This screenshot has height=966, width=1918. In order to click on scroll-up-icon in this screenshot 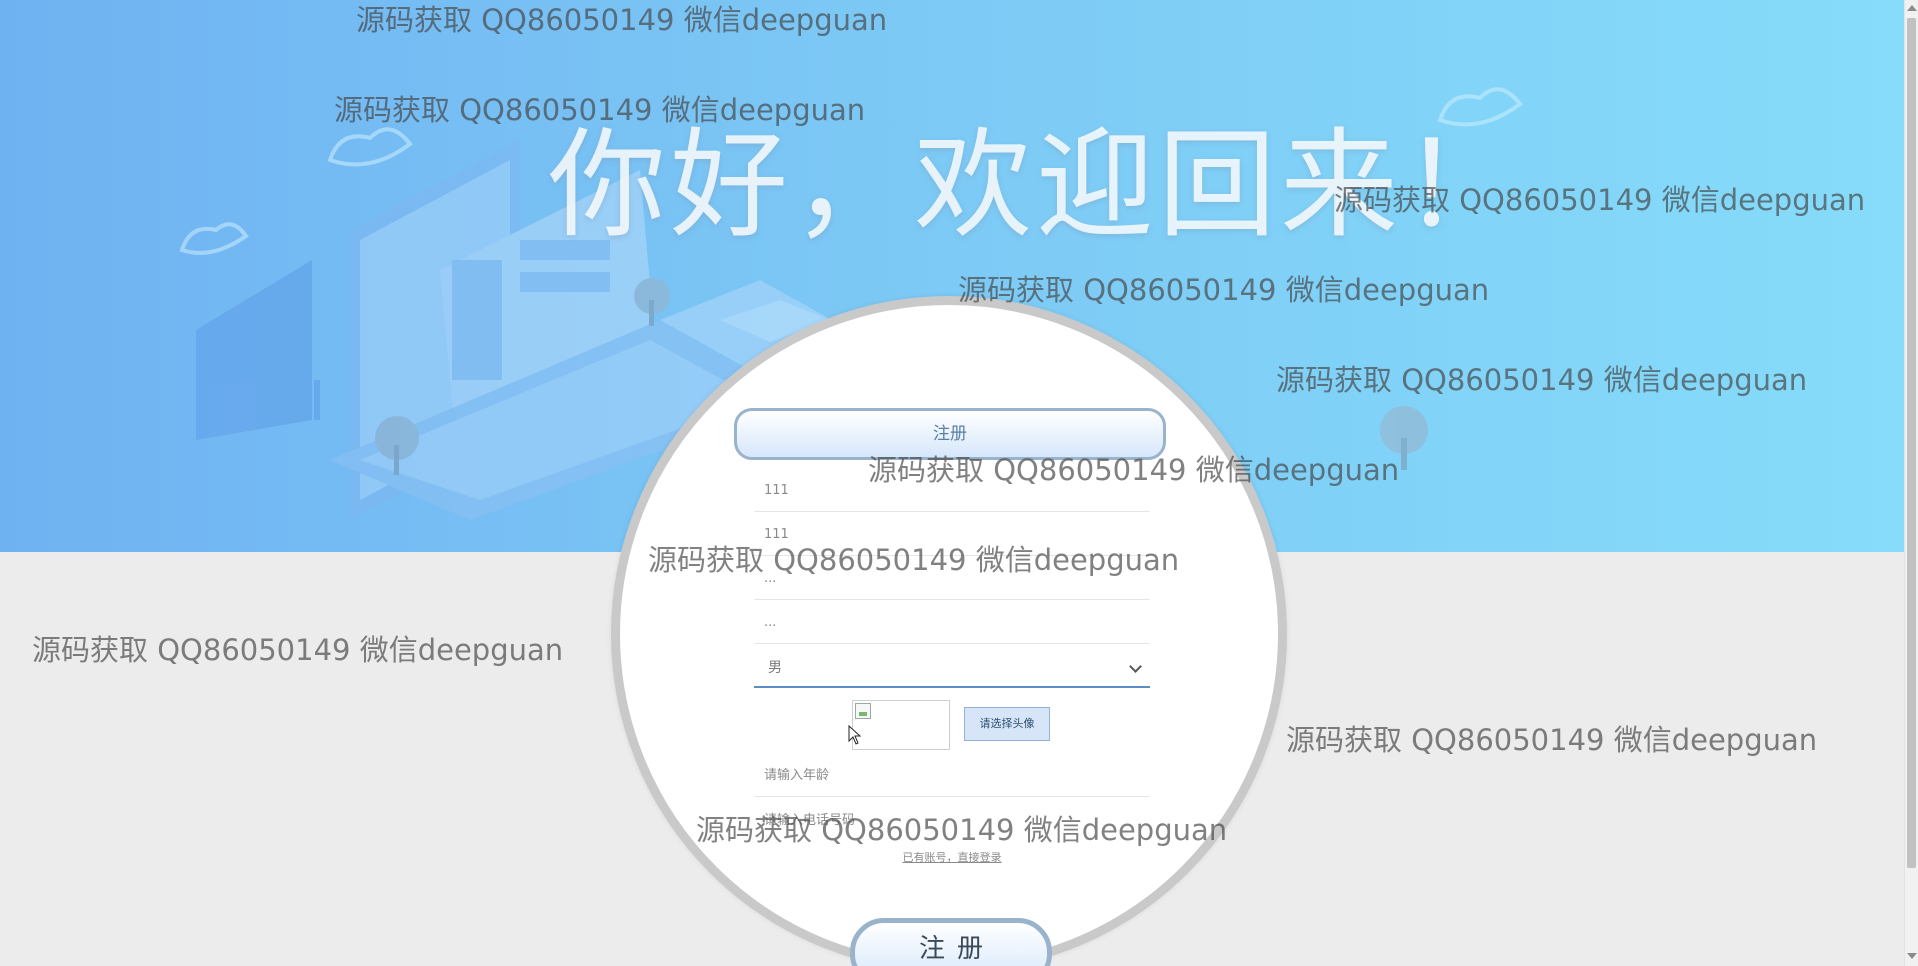, I will do `click(1912, 8)`.